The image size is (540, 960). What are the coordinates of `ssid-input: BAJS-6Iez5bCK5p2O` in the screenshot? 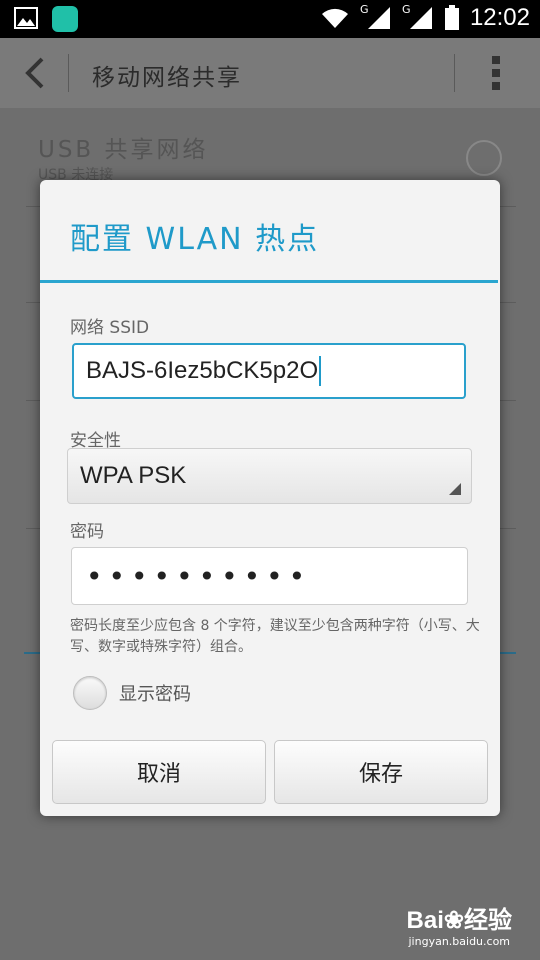 It's located at (269, 371).